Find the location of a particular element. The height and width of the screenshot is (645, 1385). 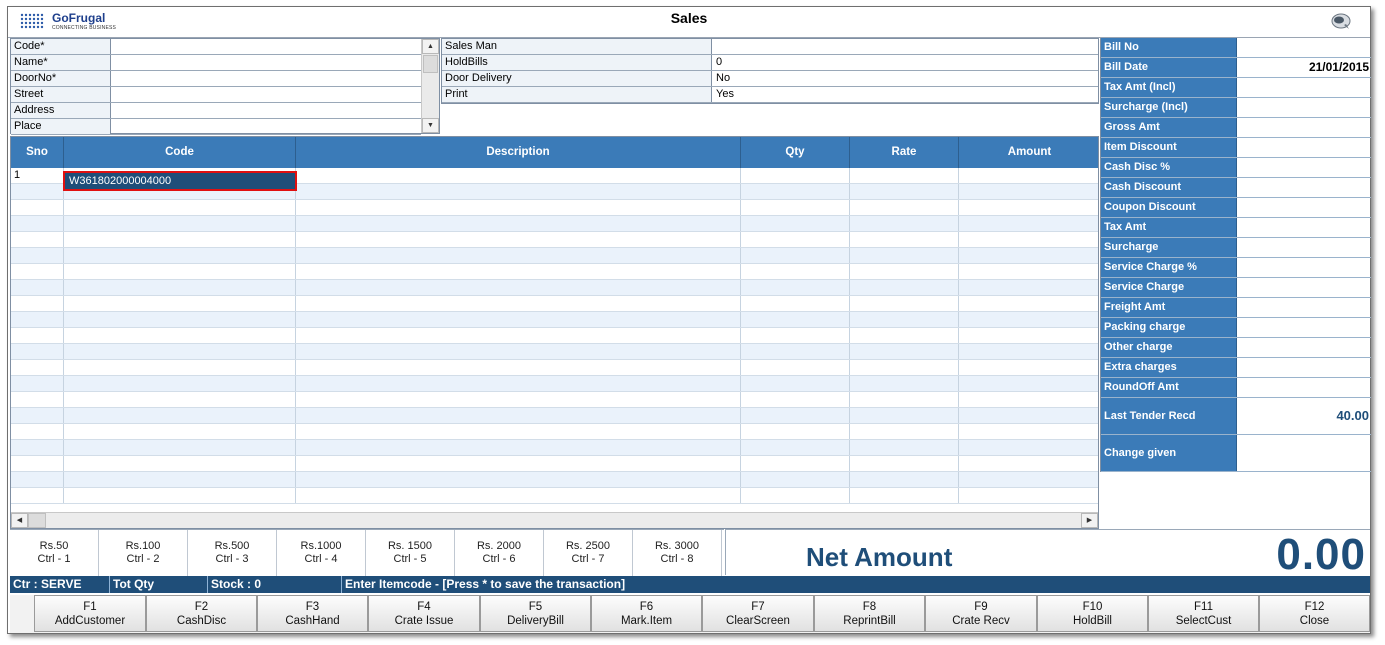

f5-delivery-bill-button: F5 DeliveryBill is located at coordinates (535, 613).